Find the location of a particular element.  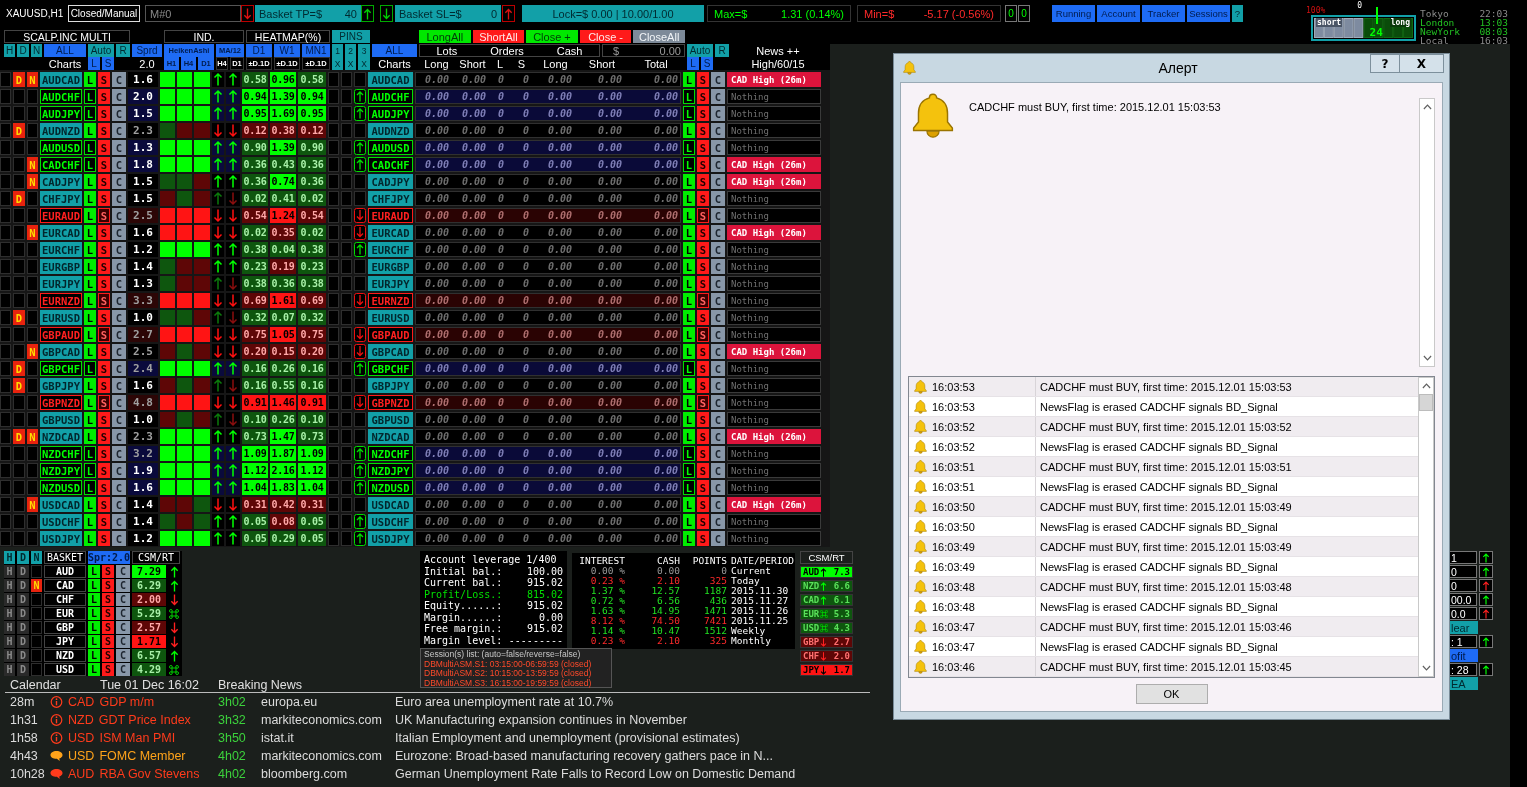

panel-button: ofit is located at coordinates (1464, 655).